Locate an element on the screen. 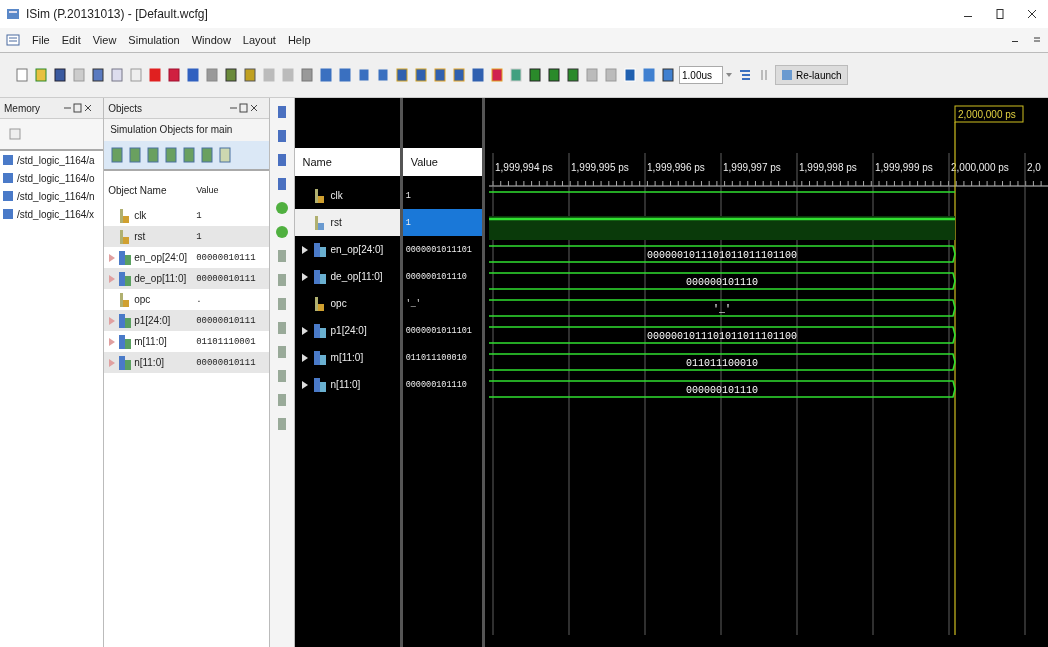 Image resolution: width=1048 pixels, height=647 pixels. signal-name: opc is located at coordinates (338, 303).